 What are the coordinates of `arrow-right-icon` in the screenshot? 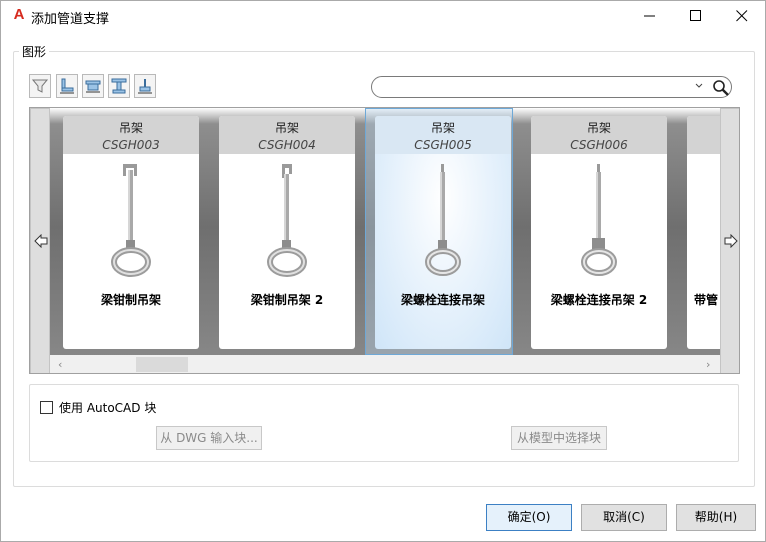 It's located at (731, 241).